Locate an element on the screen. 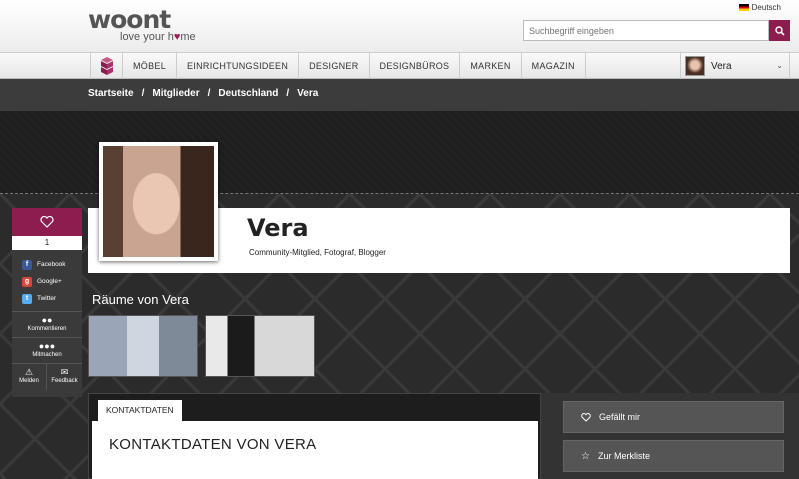 This screenshot has height=479, width=799. tab-kontaktdaten: KONTAKTDATEN is located at coordinates (140, 410).